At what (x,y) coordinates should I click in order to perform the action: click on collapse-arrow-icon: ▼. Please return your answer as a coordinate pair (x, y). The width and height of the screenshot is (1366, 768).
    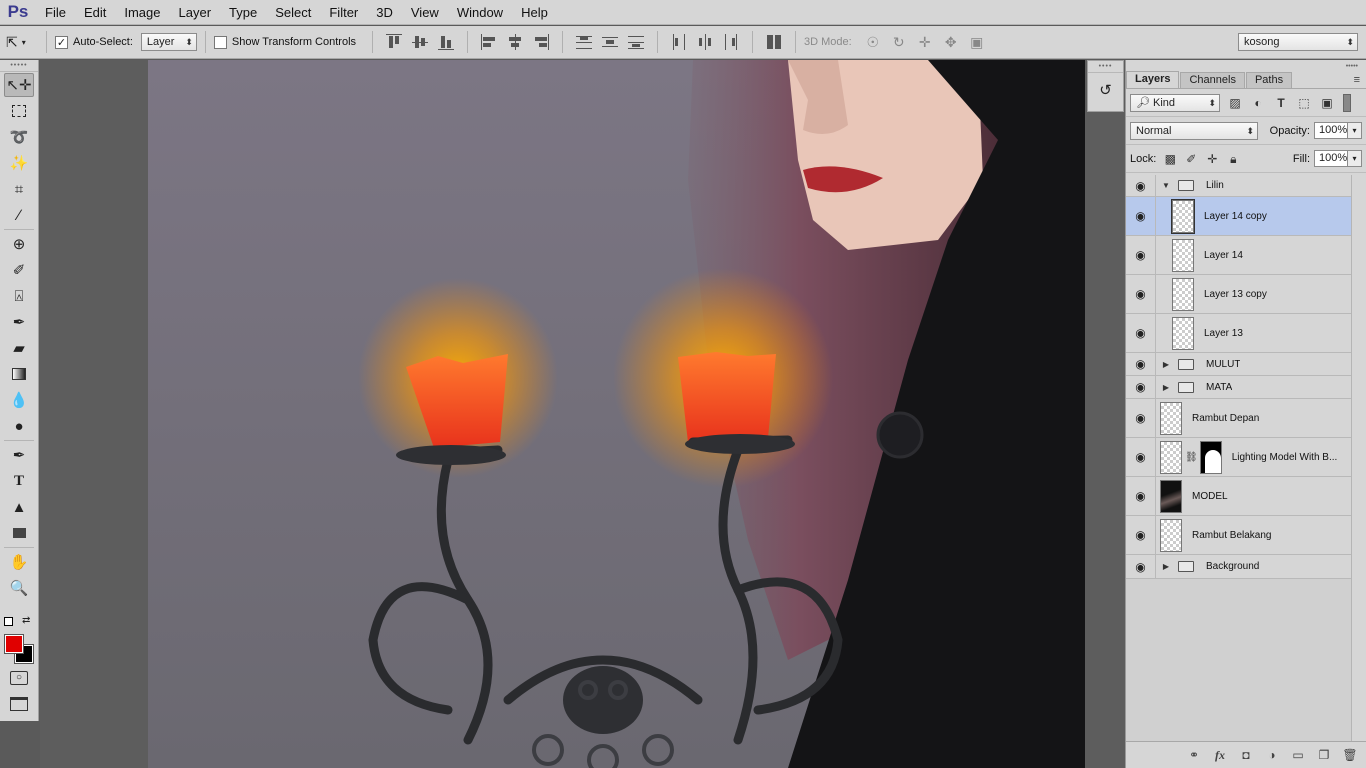
    Looking at the image, I should click on (1166, 185).